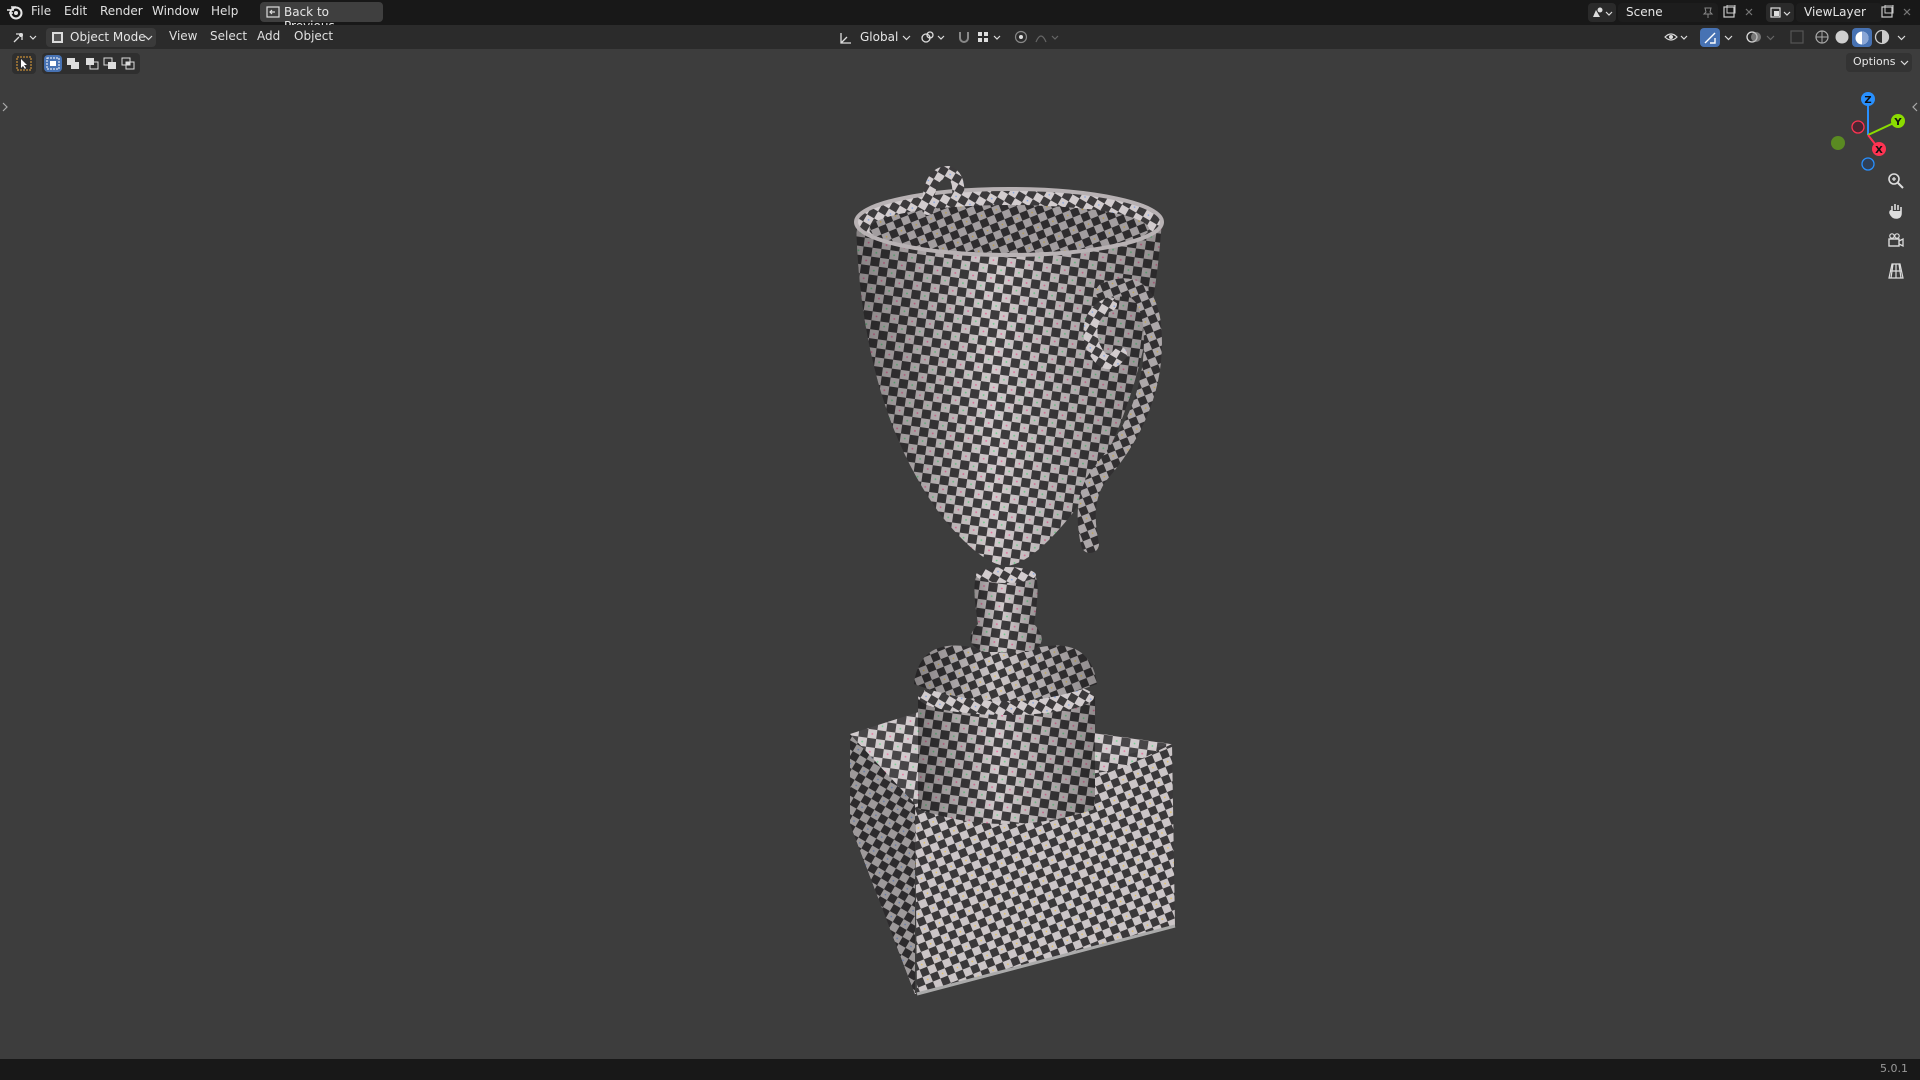 This screenshot has width=1920, height=1080. I want to click on select-box-tool-icon, so click(24, 63).